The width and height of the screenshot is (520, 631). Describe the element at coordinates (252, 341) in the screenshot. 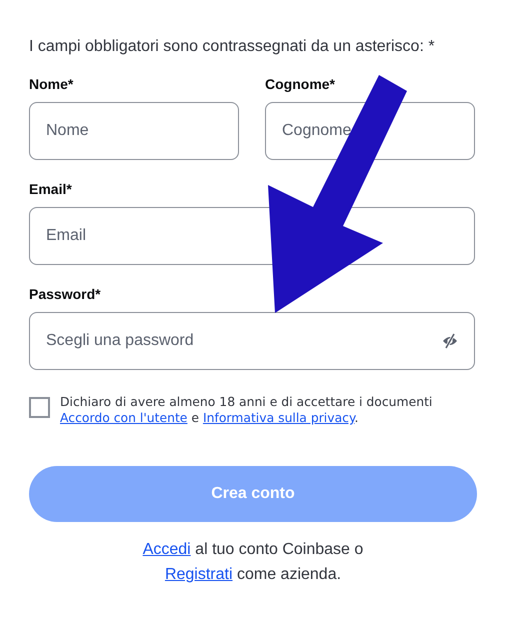

I see `input-field: Scegli una password` at that location.